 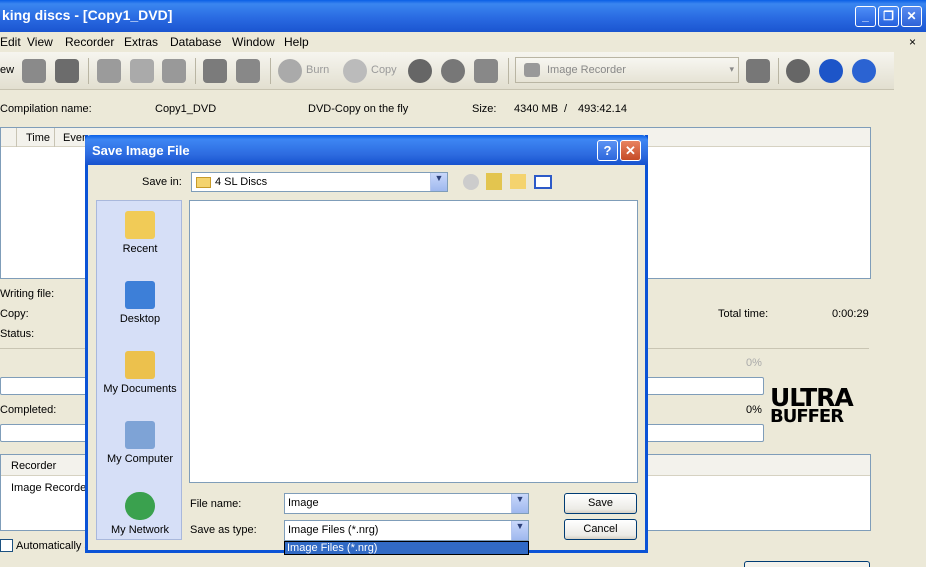 I want to click on compilation-value: Copy1_DVD, so click(x=186, y=109).